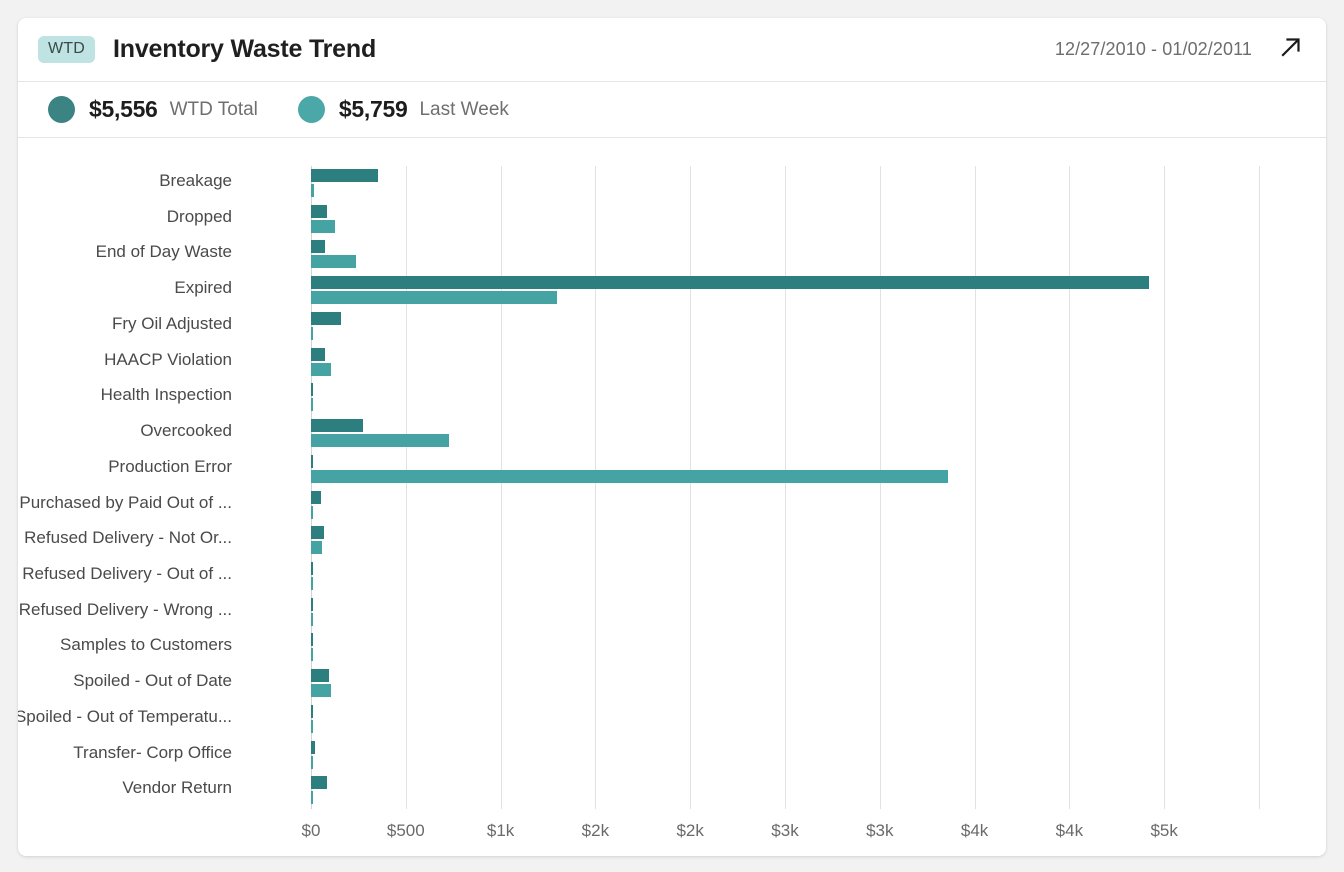 The width and height of the screenshot is (1344, 872). What do you see at coordinates (1164, 830) in the screenshot?
I see `x-axis-tick-label: $5k` at bounding box center [1164, 830].